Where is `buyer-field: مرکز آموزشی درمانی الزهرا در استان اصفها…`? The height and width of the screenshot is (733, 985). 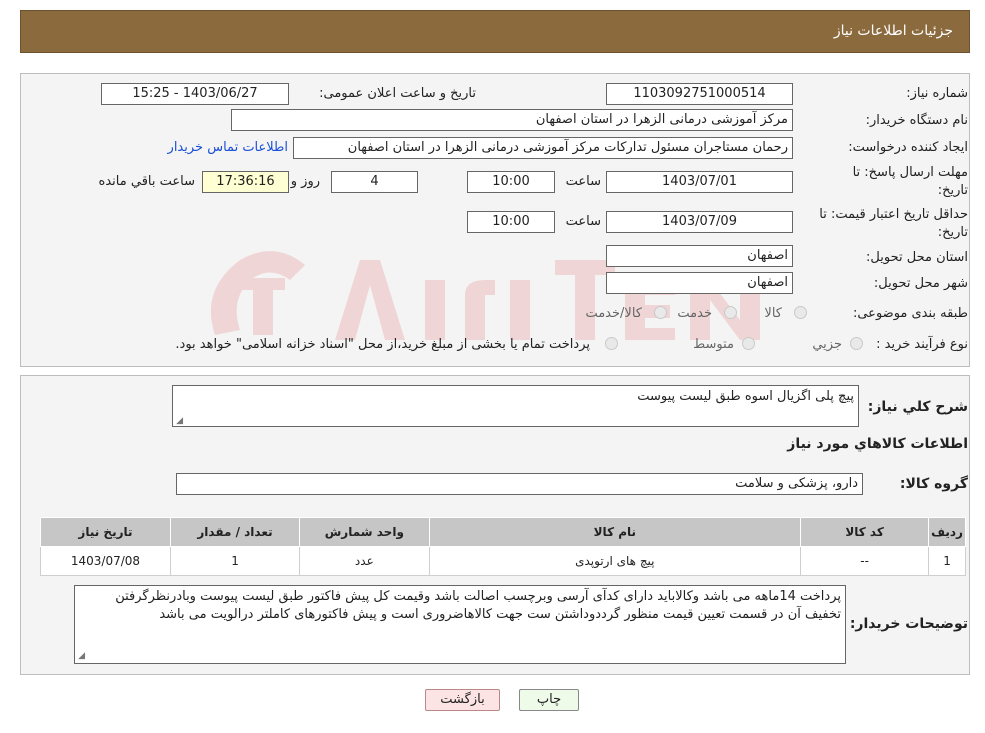 buyer-field: مرکز آموزشی درمانی الزهرا در استان اصفها… is located at coordinates (512, 120).